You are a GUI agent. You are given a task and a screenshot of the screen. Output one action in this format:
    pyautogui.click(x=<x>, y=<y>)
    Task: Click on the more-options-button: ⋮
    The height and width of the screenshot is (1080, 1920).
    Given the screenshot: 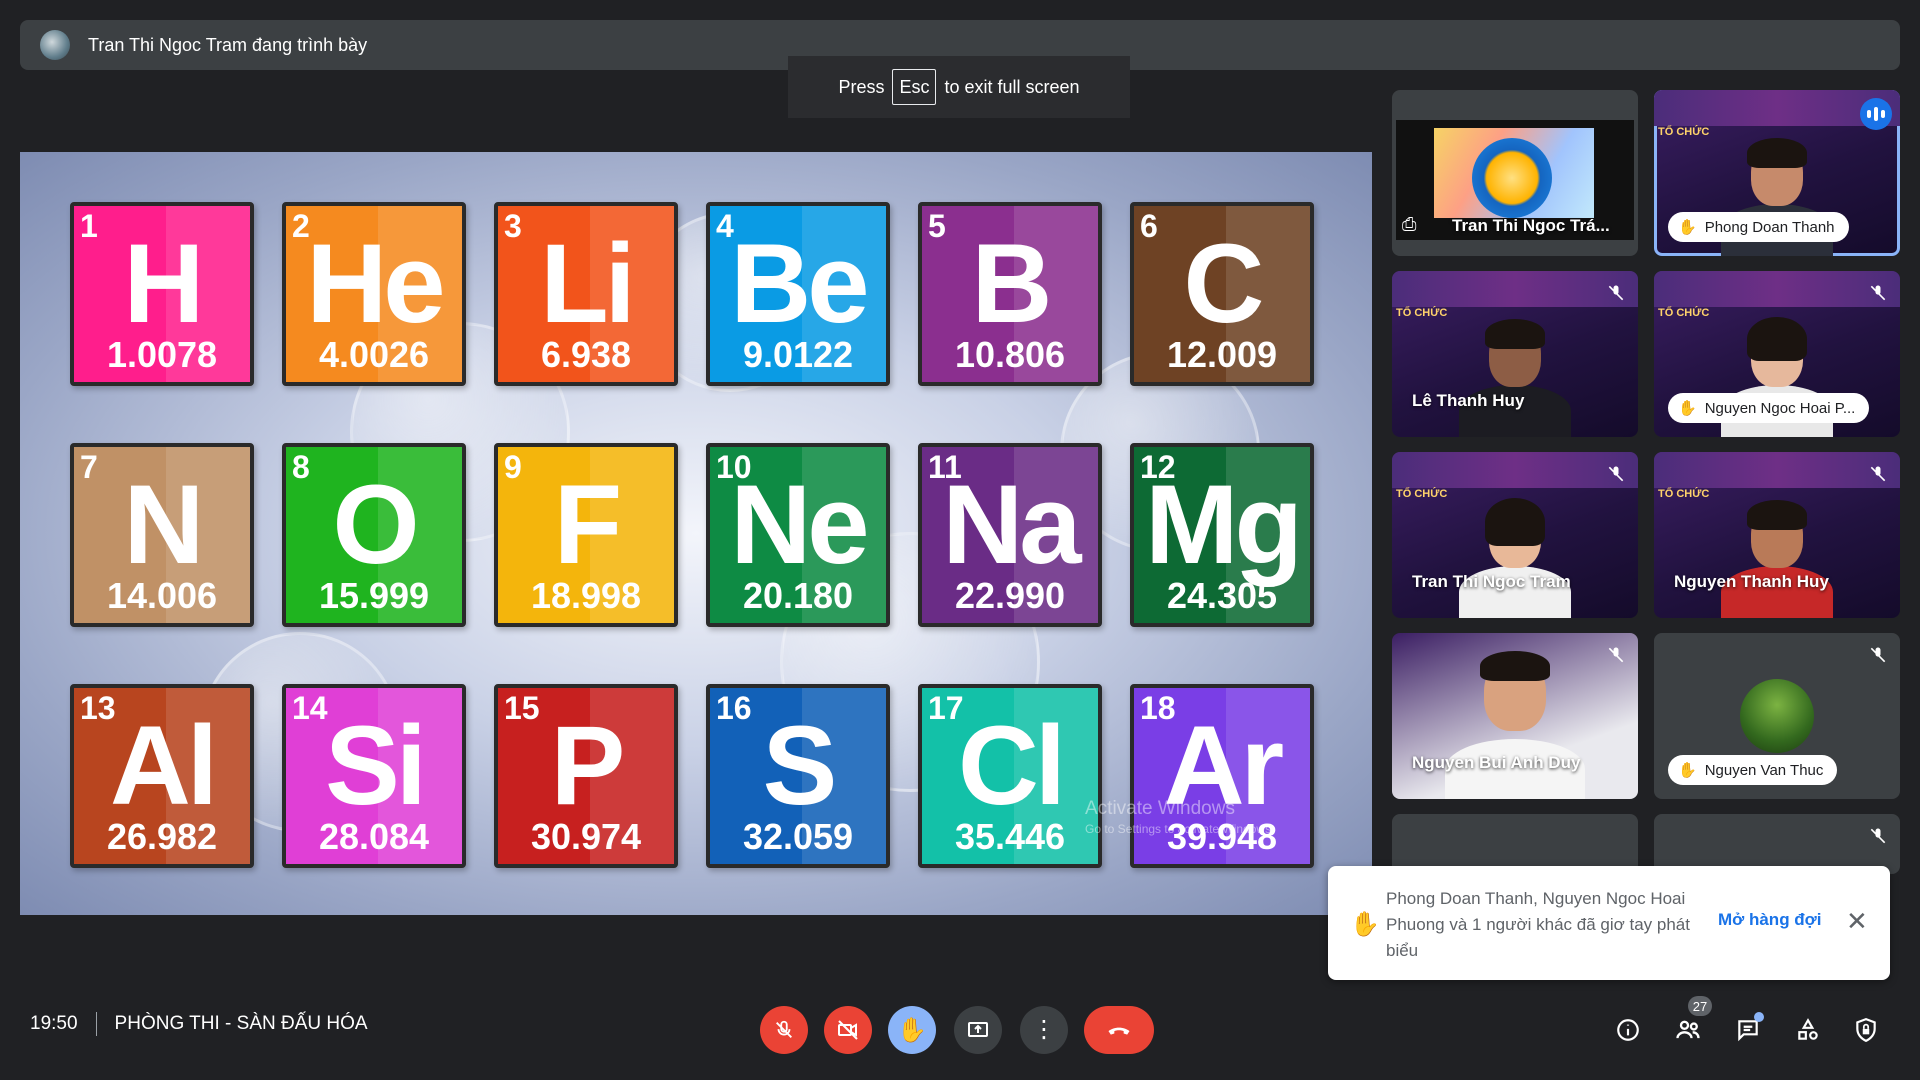 What is the action you would take?
    pyautogui.click(x=1044, y=1030)
    